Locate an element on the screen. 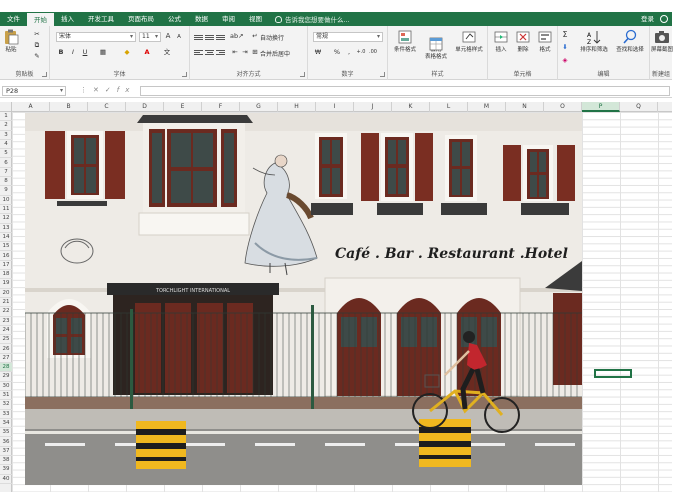  format-as-table-button: 套用 表格格式 is located at coordinates (436, 45).